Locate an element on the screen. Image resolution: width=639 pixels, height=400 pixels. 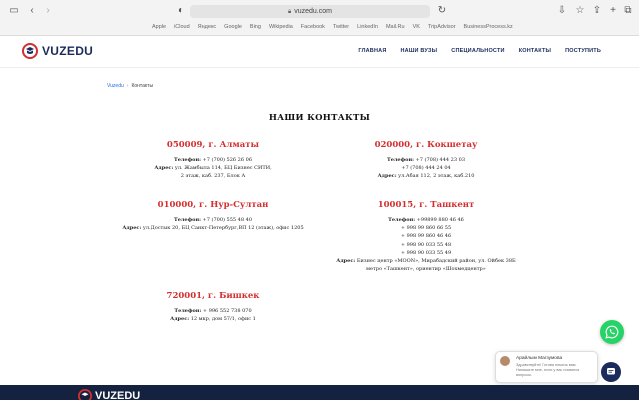
whatsapp-icon is located at coordinates (612, 332).